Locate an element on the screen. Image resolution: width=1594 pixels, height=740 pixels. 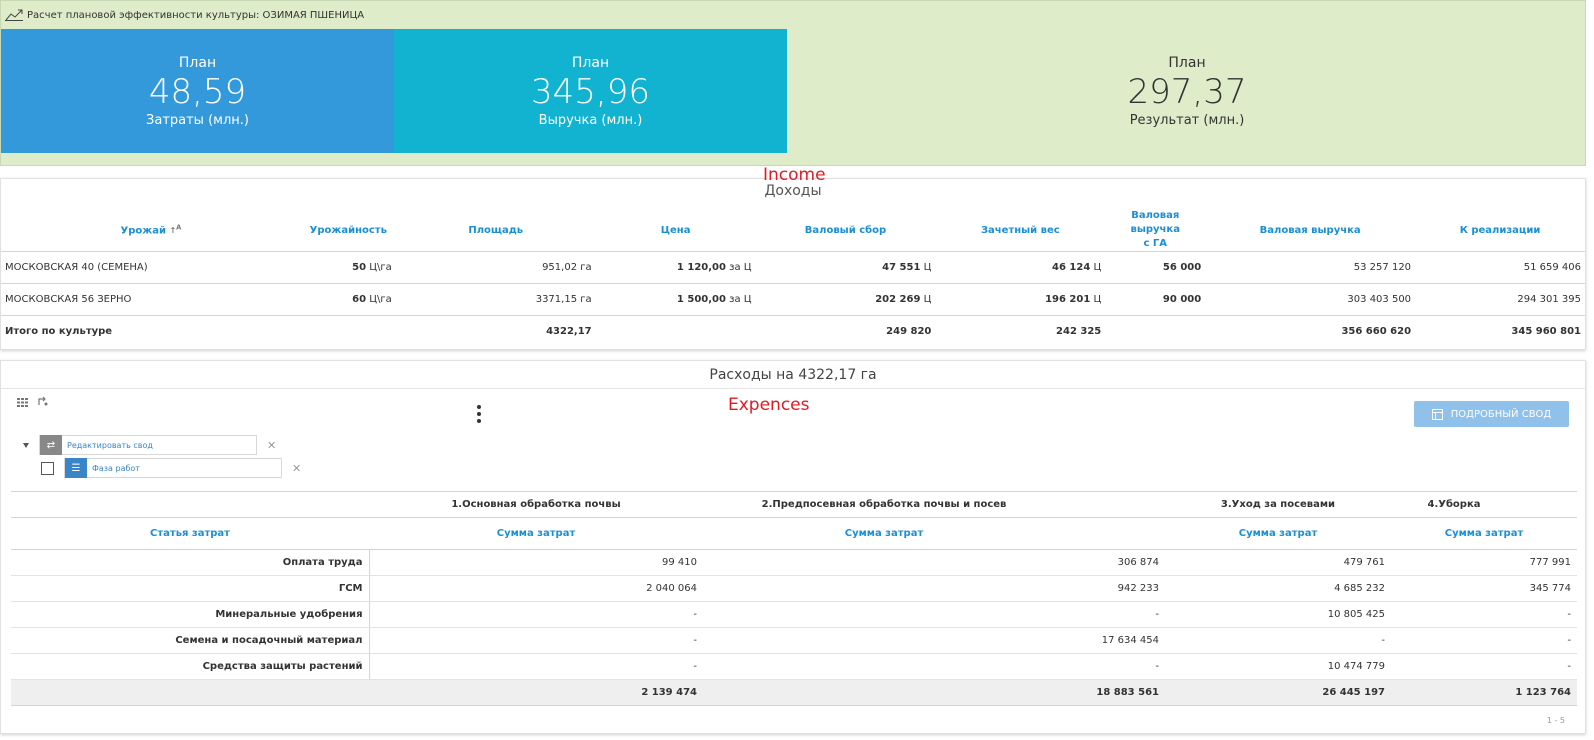
pivot-settings-icon is located at coordinates (43, 402).